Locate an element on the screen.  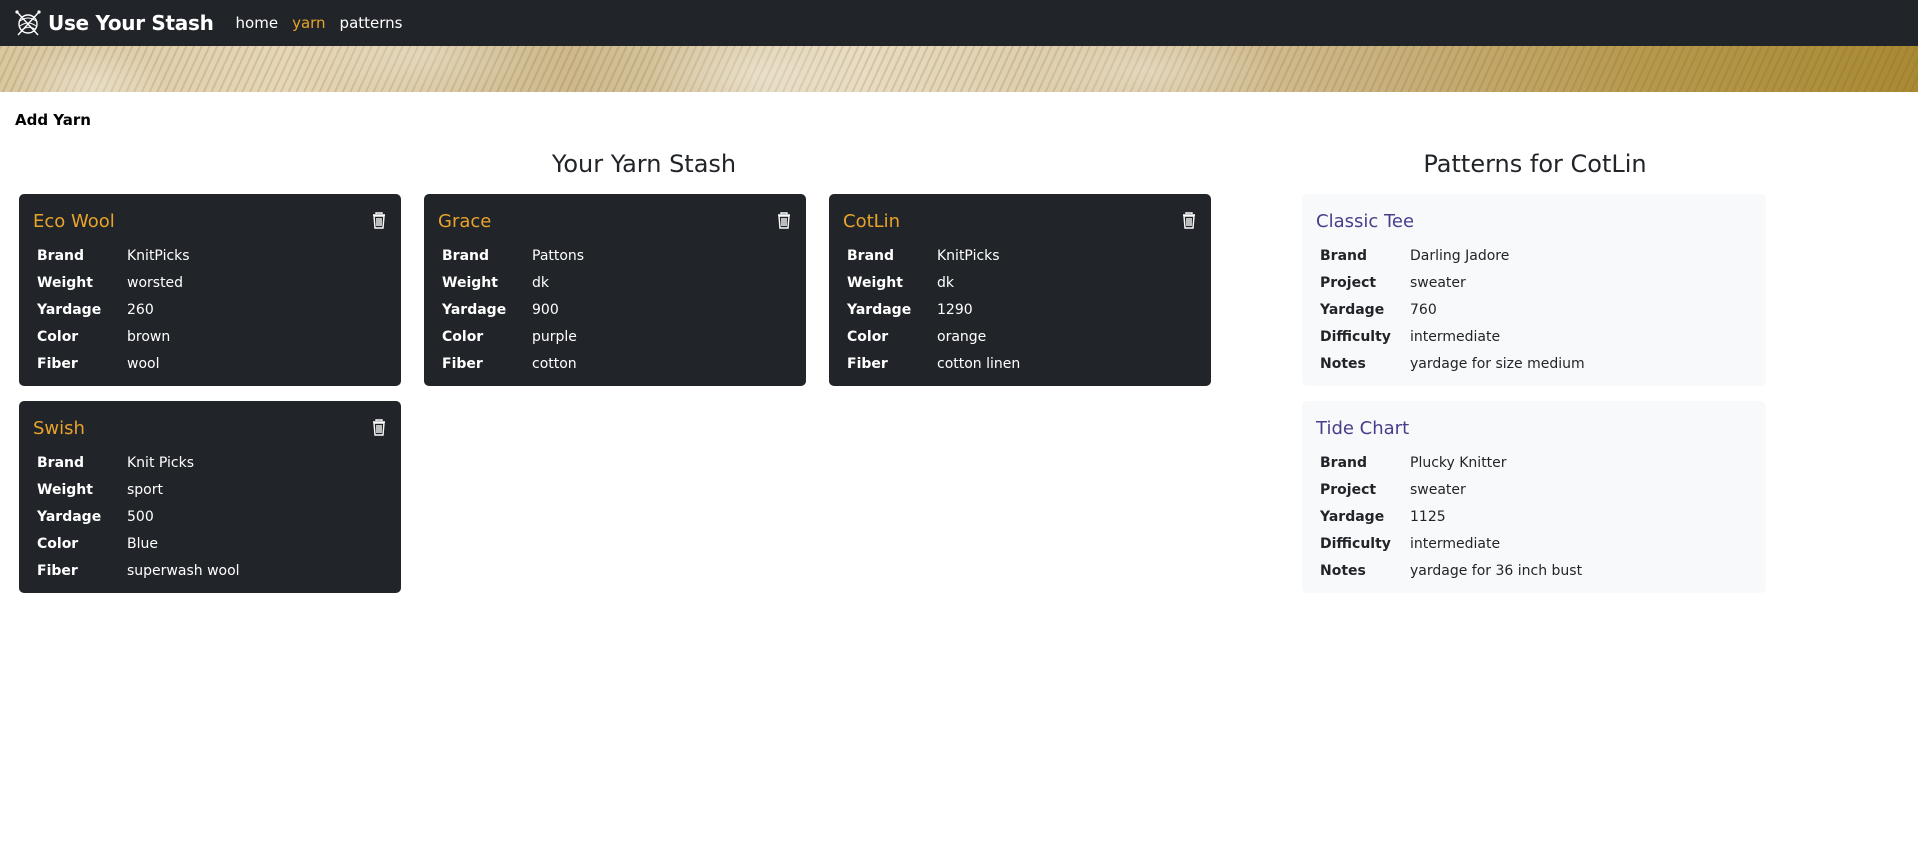
row-value: orange is located at coordinates (962, 336).